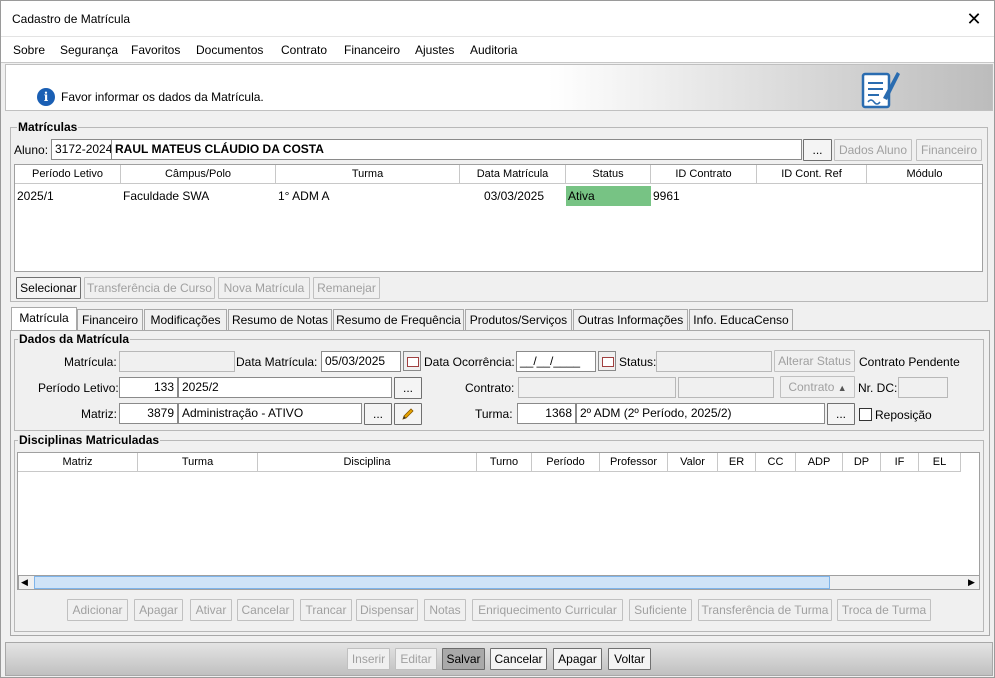  What do you see at coordinates (326, 610) in the screenshot?
I see `trancar-button: Trancar` at bounding box center [326, 610].